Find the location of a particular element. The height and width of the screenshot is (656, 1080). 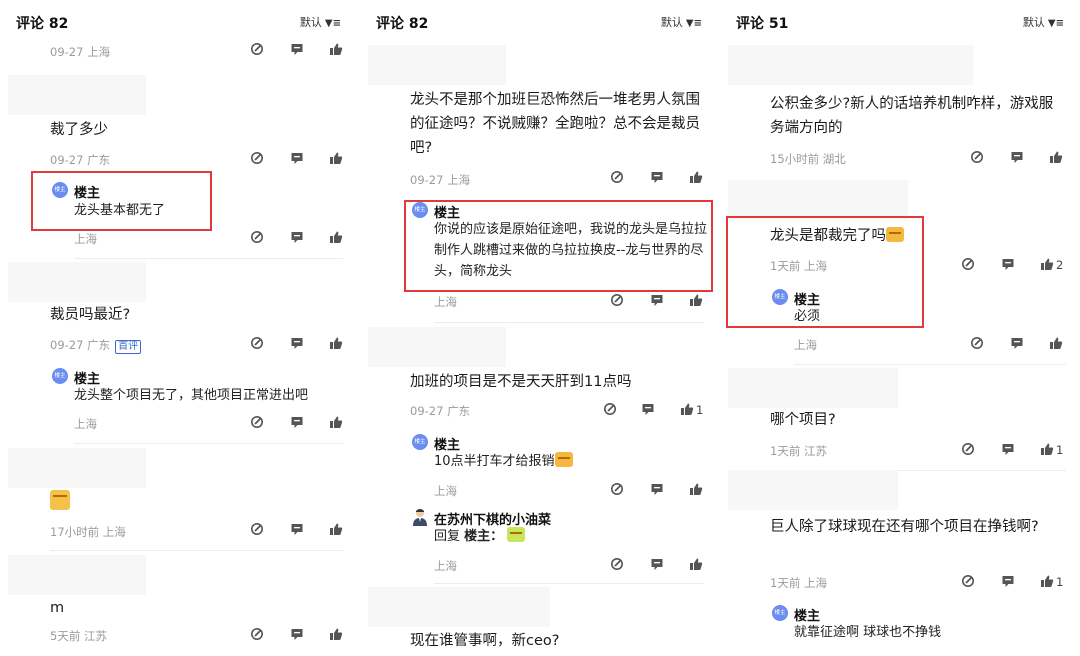

reply-text: 回复 楼主： is located at coordinates (480, 536).